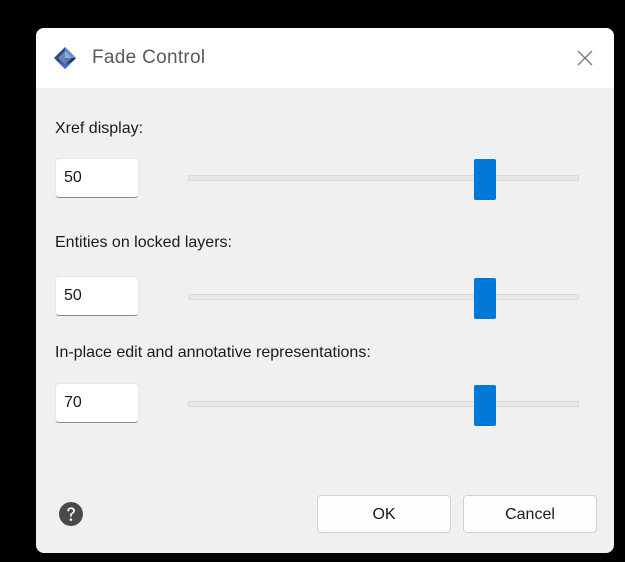 The height and width of the screenshot is (562, 625). I want to click on autocad-logo-icon, so click(65, 58).